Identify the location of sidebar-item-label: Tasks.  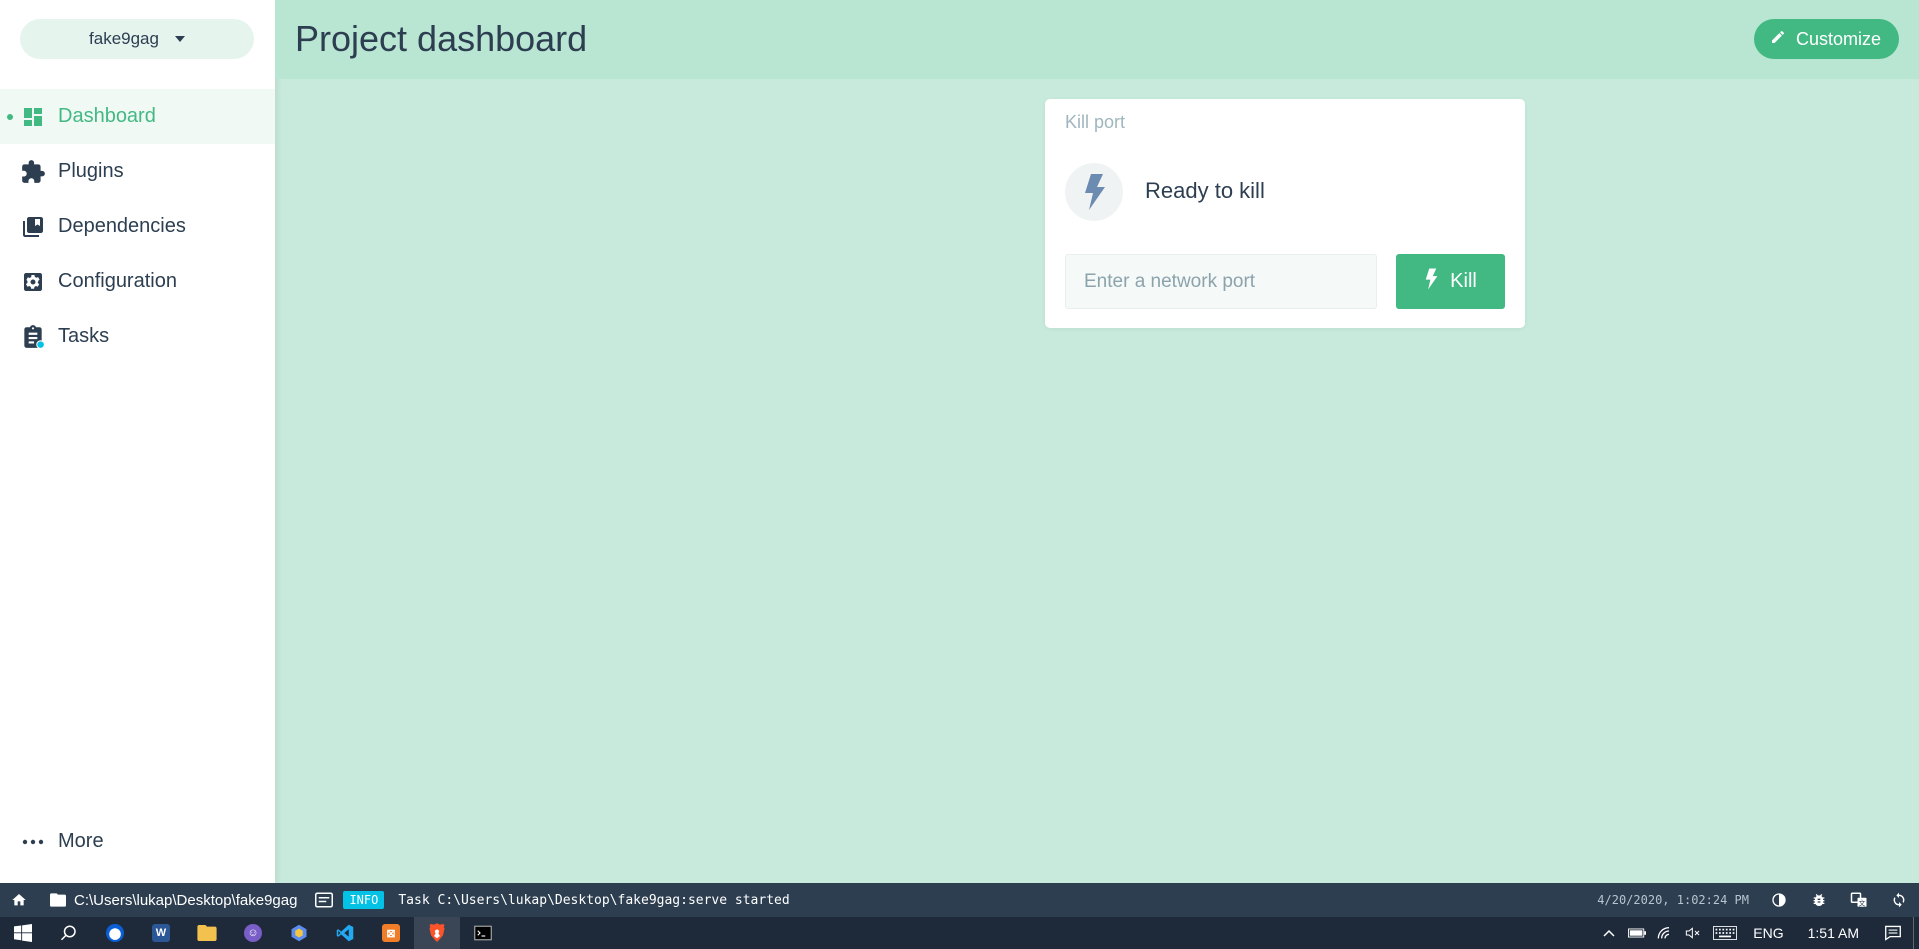
(84, 336).